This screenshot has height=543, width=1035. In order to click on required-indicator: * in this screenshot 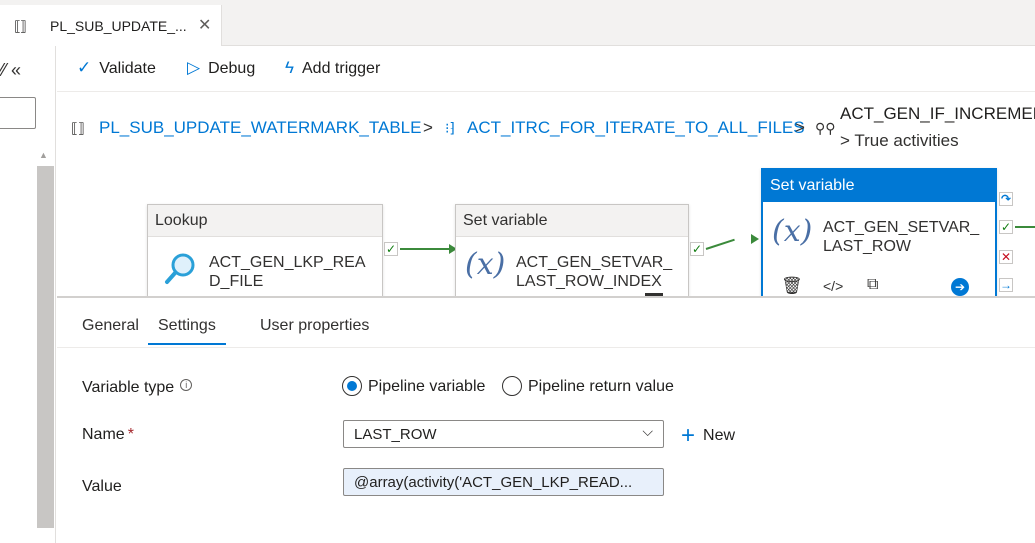, I will do `click(130, 434)`.